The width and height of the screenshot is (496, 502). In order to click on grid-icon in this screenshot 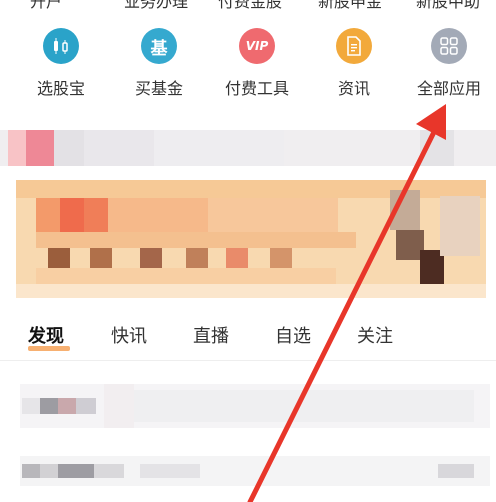, I will do `click(449, 46)`.